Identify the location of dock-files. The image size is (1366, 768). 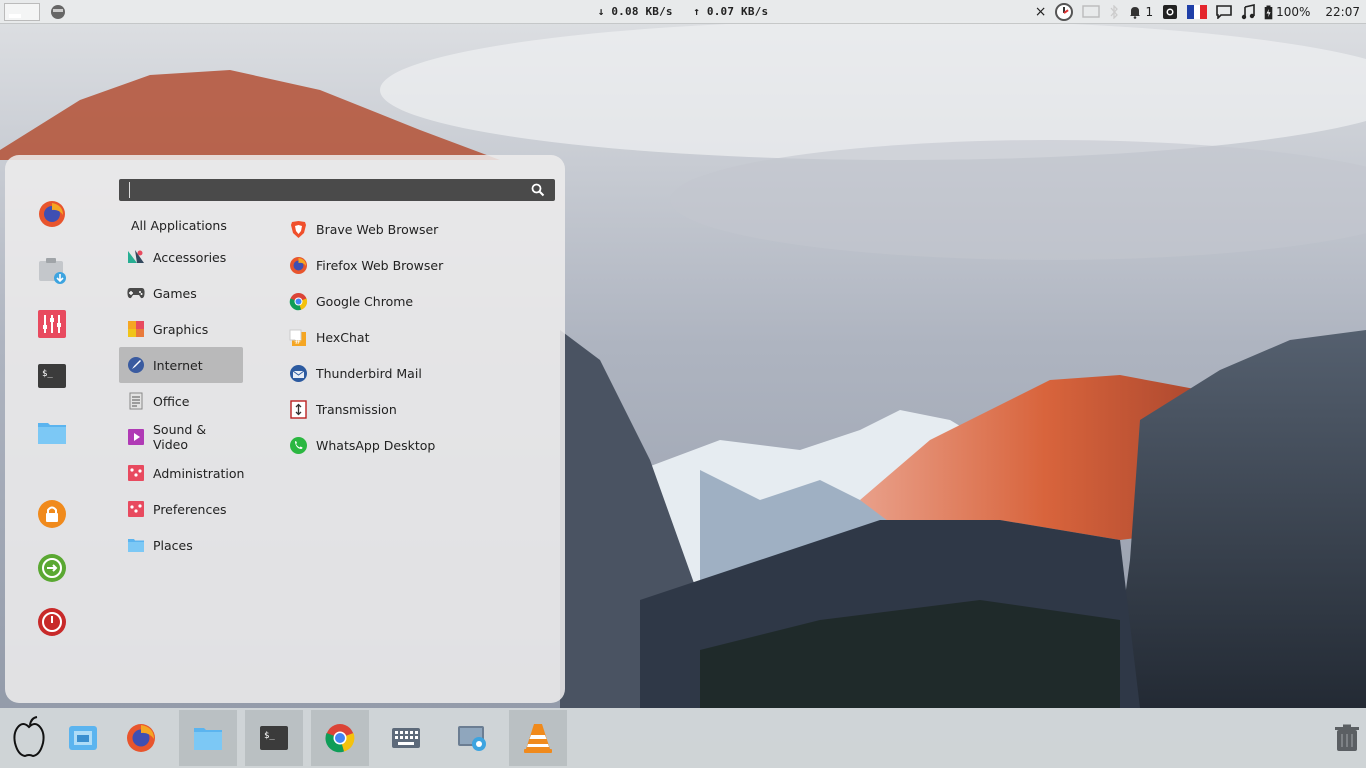
(208, 738).